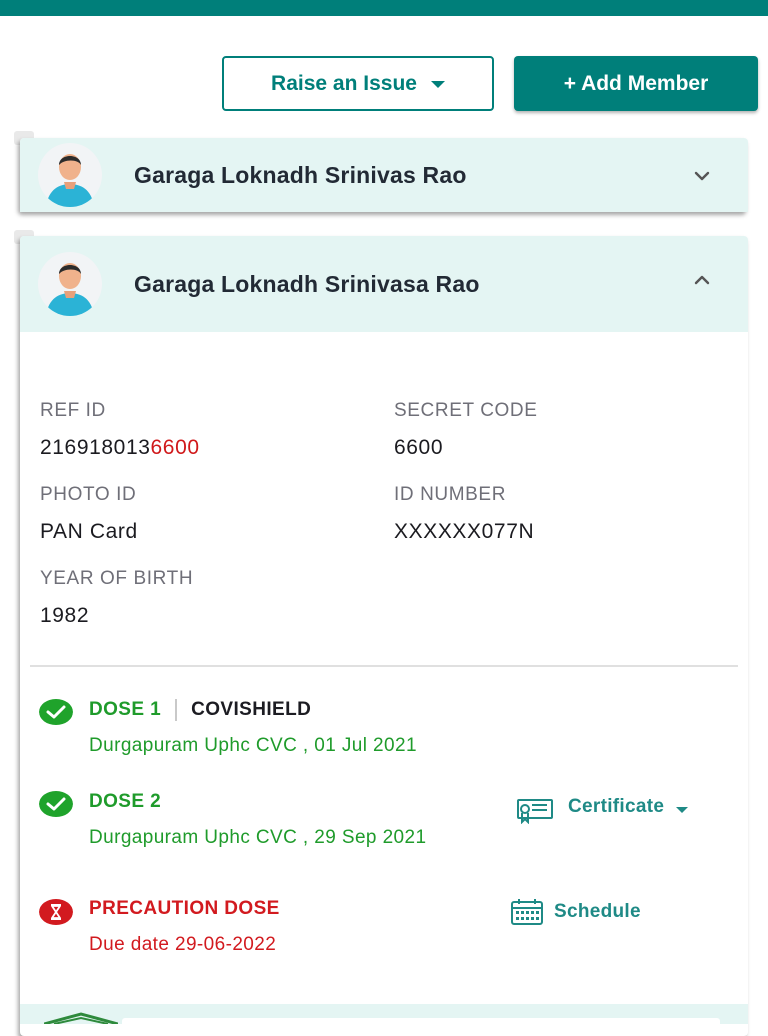  What do you see at coordinates (419, 447) in the screenshot?
I see `secret-code-value: 6600` at bounding box center [419, 447].